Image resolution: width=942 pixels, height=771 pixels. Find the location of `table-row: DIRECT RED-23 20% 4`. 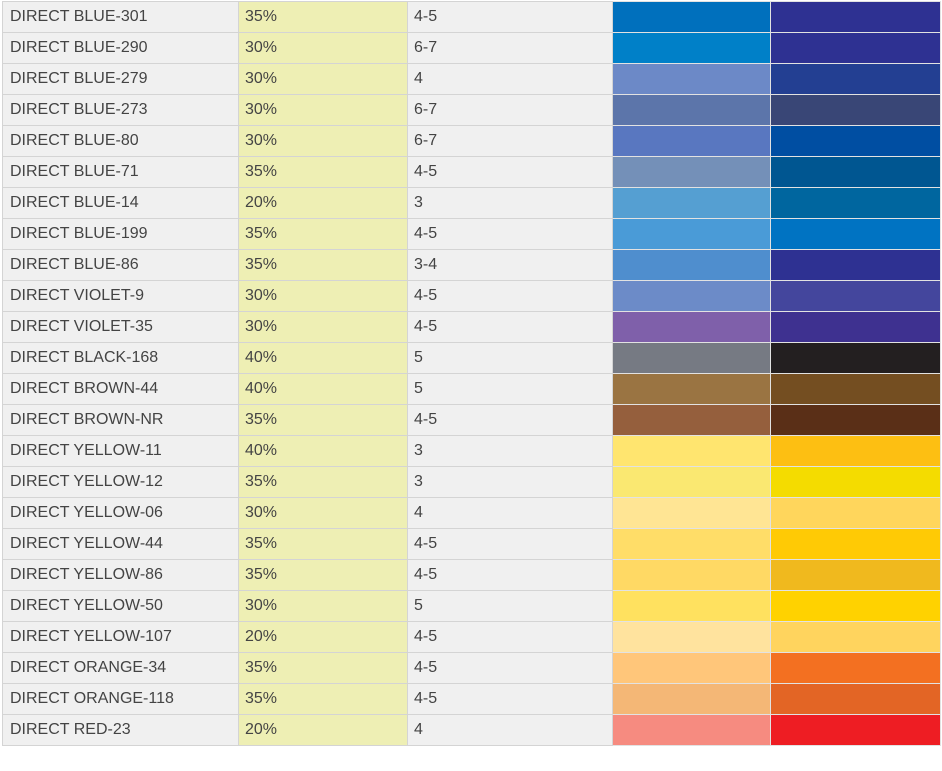

table-row: DIRECT RED-23 20% 4 is located at coordinates (471, 730).